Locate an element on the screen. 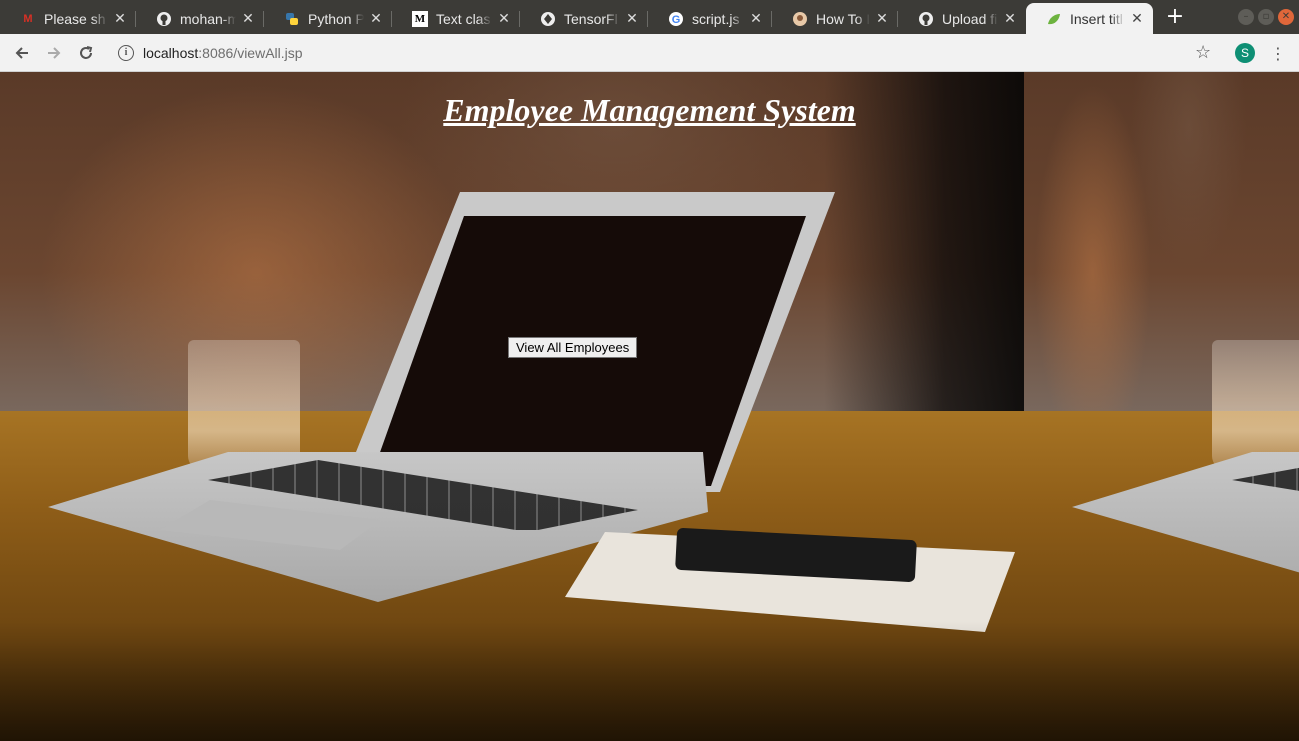  tab-tensorflow: TensorFl ✕ is located at coordinates (584, 18).